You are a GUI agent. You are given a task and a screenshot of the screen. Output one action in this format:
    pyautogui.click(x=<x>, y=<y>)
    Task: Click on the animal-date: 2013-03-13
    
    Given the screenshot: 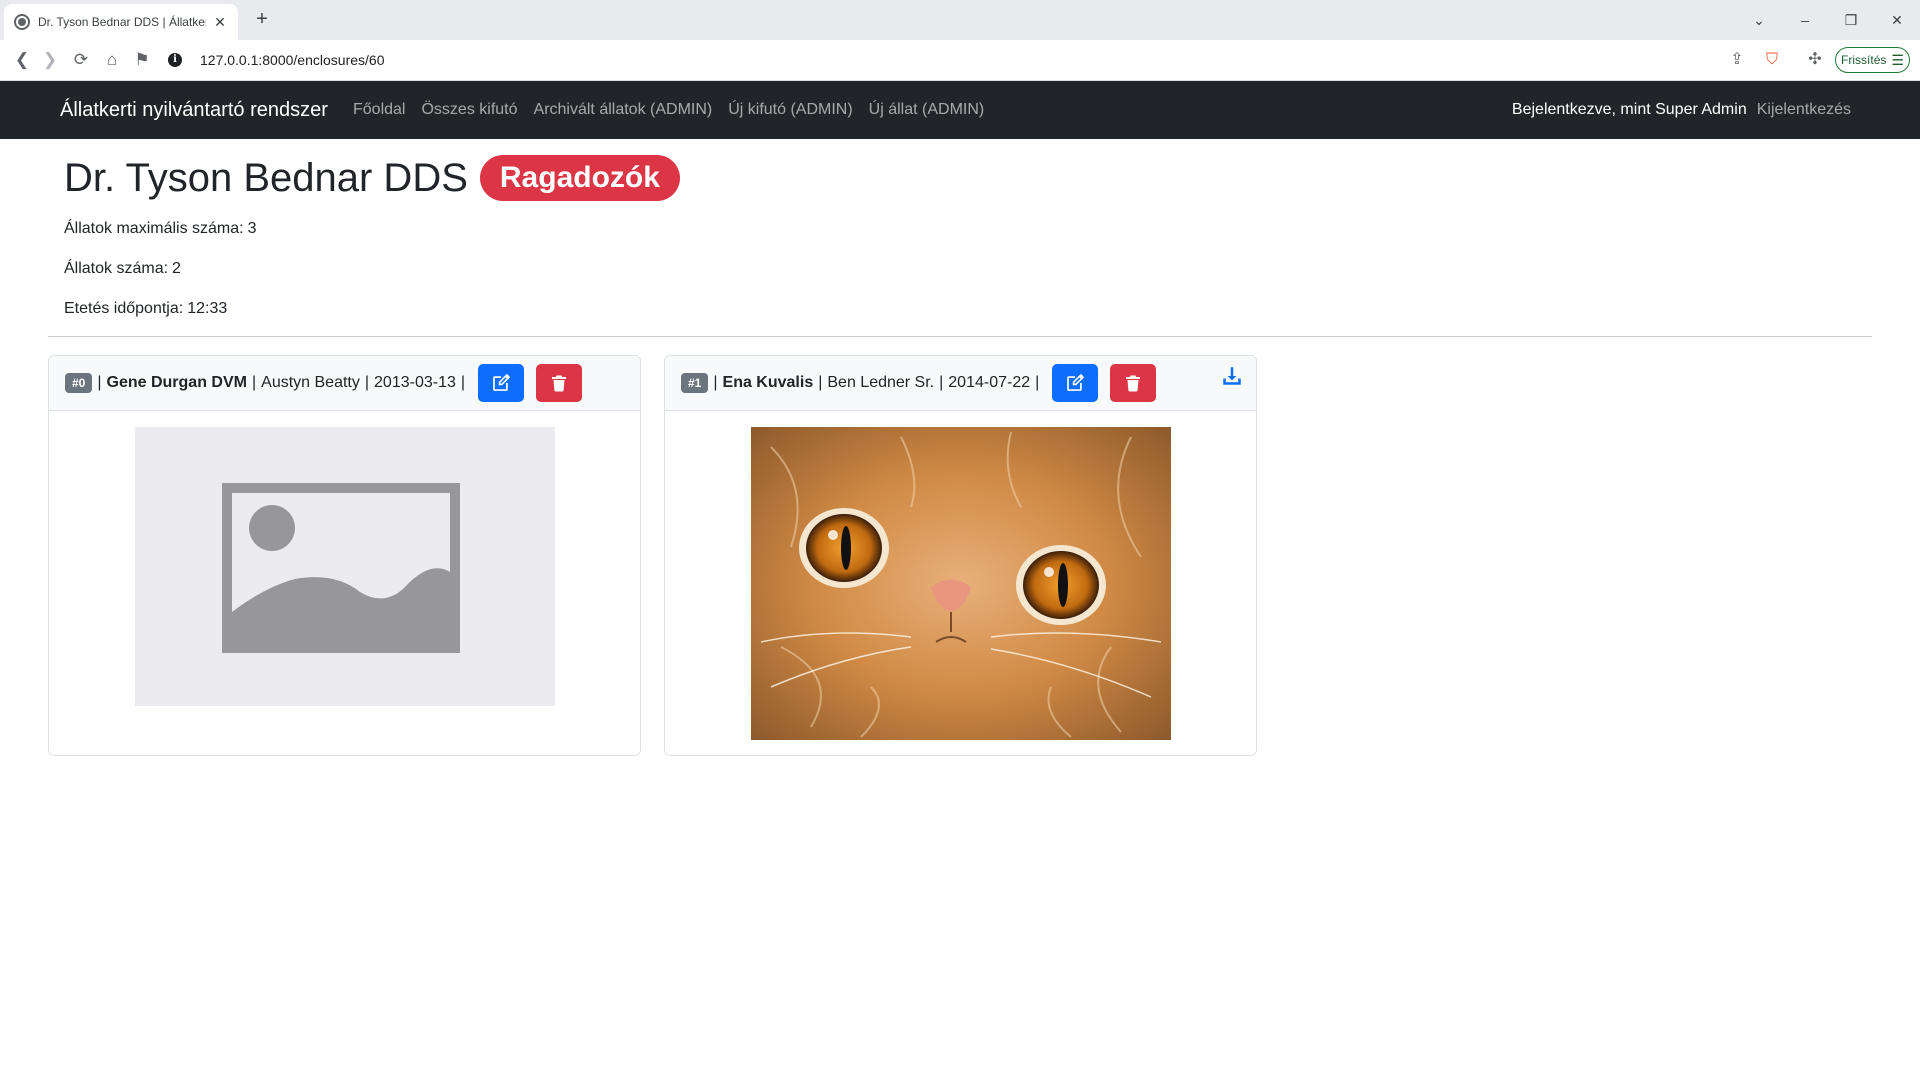 What is the action you would take?
    pyautogui.click(x=415, y=382)
    